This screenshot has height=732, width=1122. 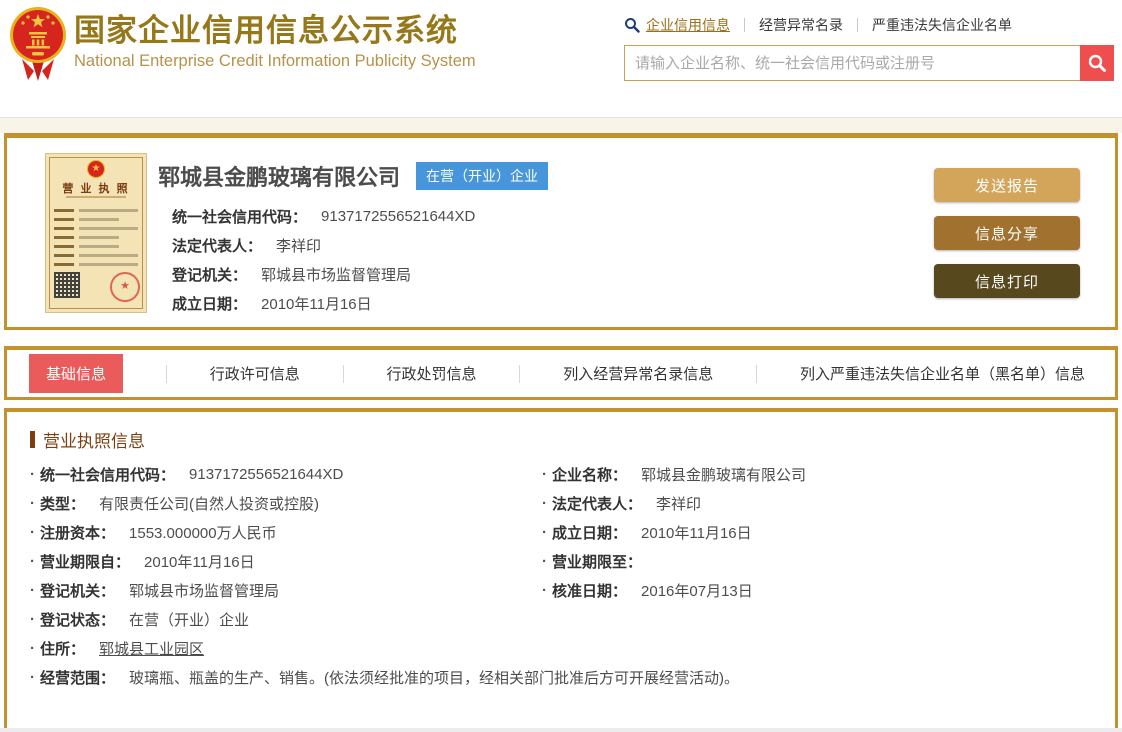 What do you see at coordinates (592, 562) in the screenshot?
I see `info-field-term-to: · 营业期限至：` at bounding box center [592, 562].